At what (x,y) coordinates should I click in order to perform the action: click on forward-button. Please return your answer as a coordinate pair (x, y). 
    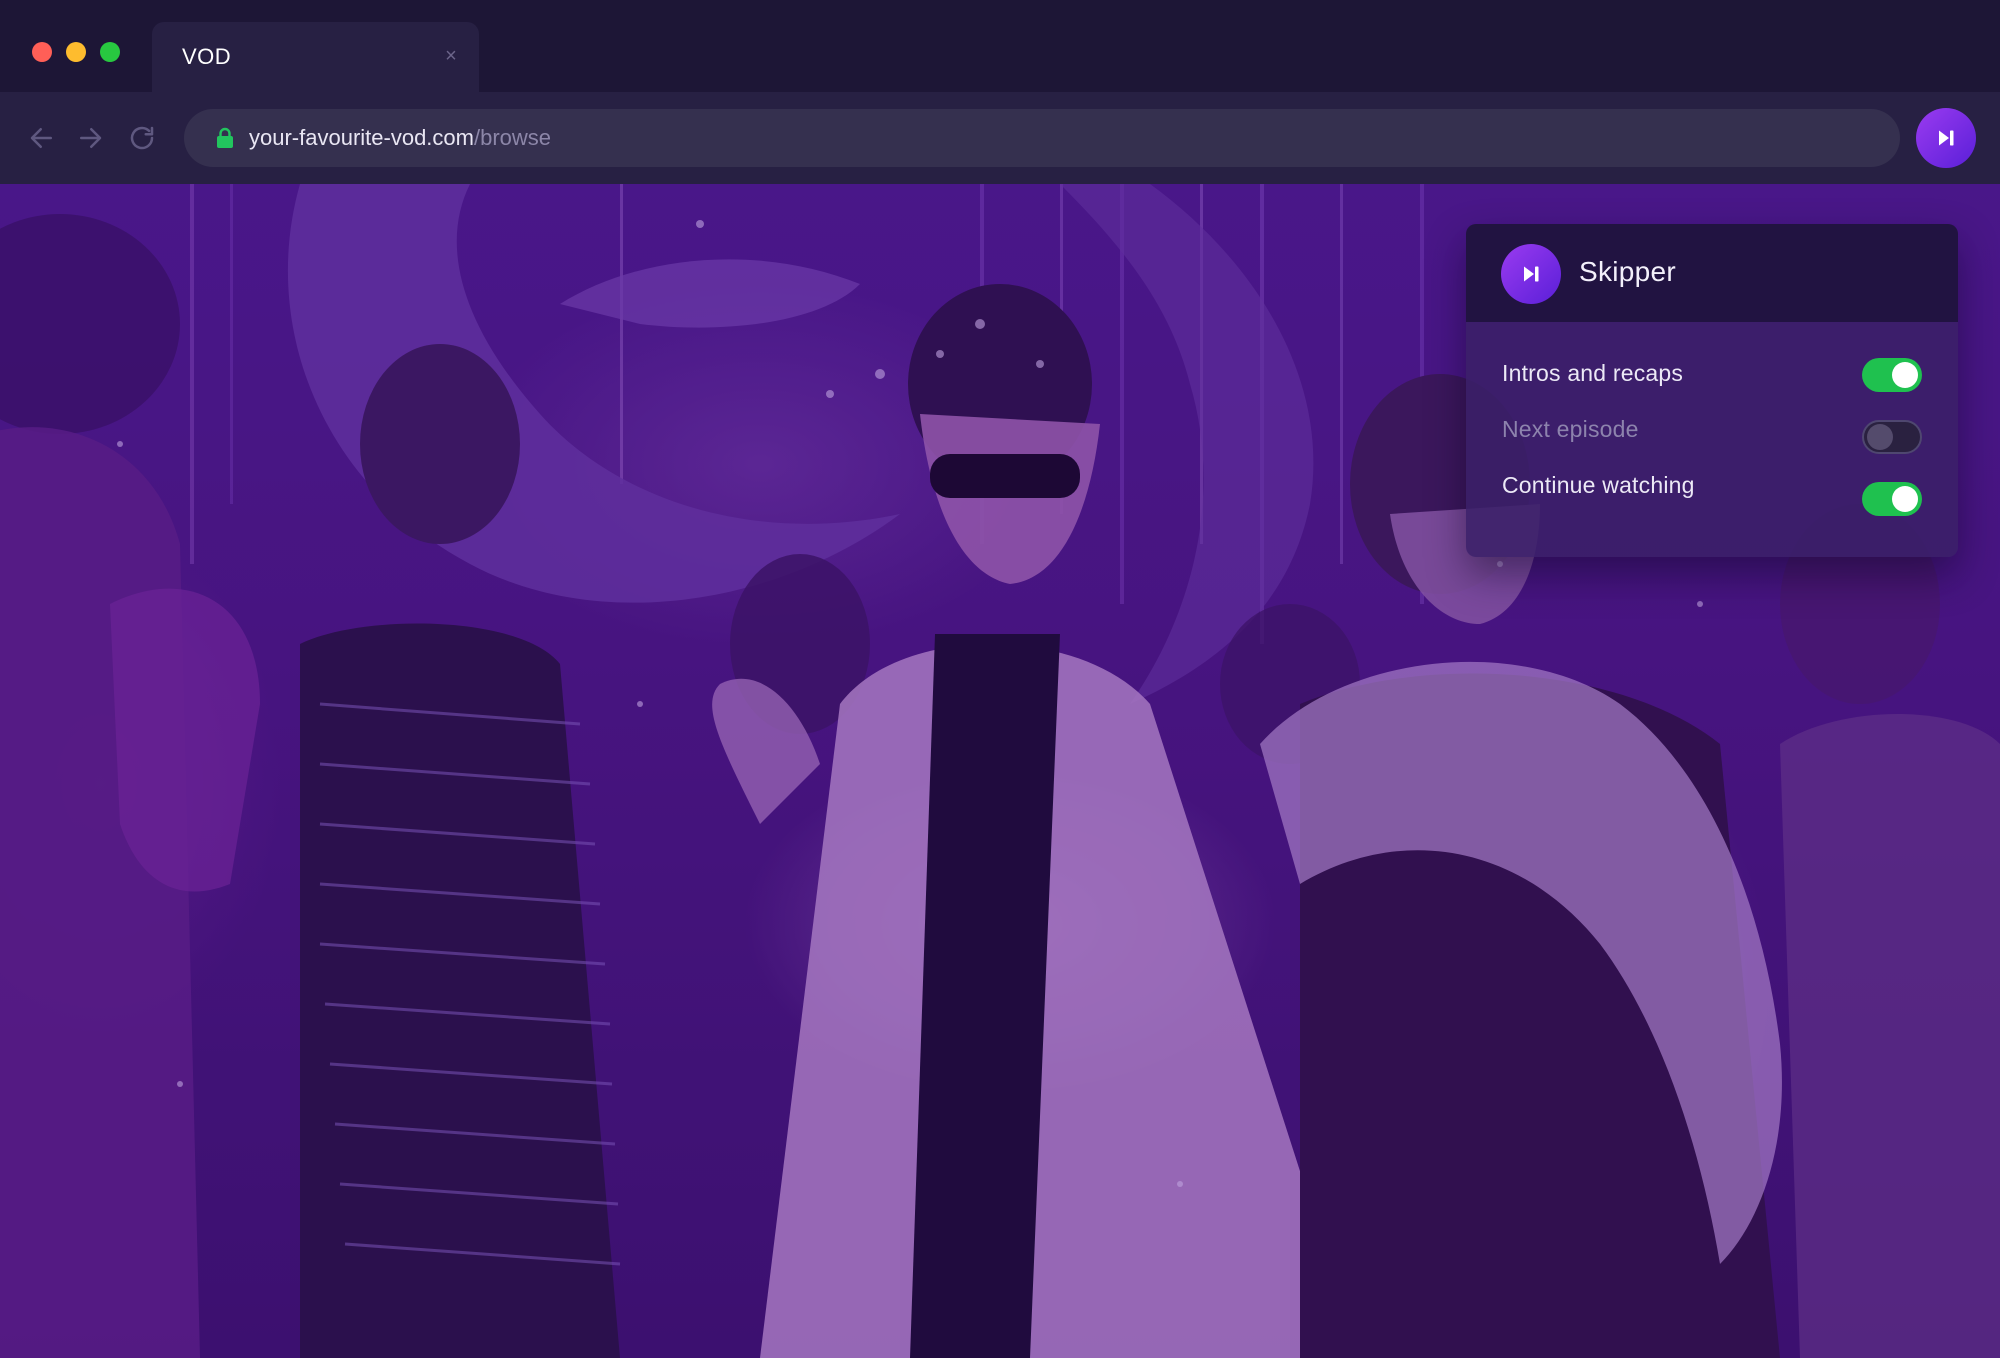
    Looking at the image, I should click on (90, 138).